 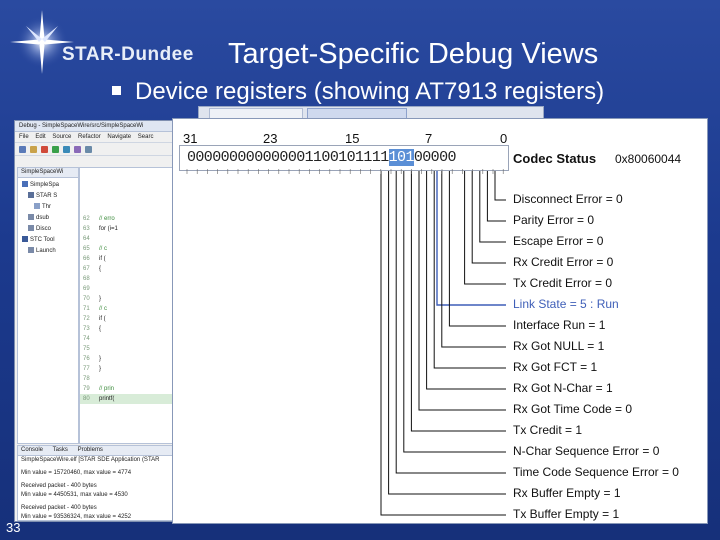 I want to click on tab-tasks: Tasks, so click(x=60, y=450).